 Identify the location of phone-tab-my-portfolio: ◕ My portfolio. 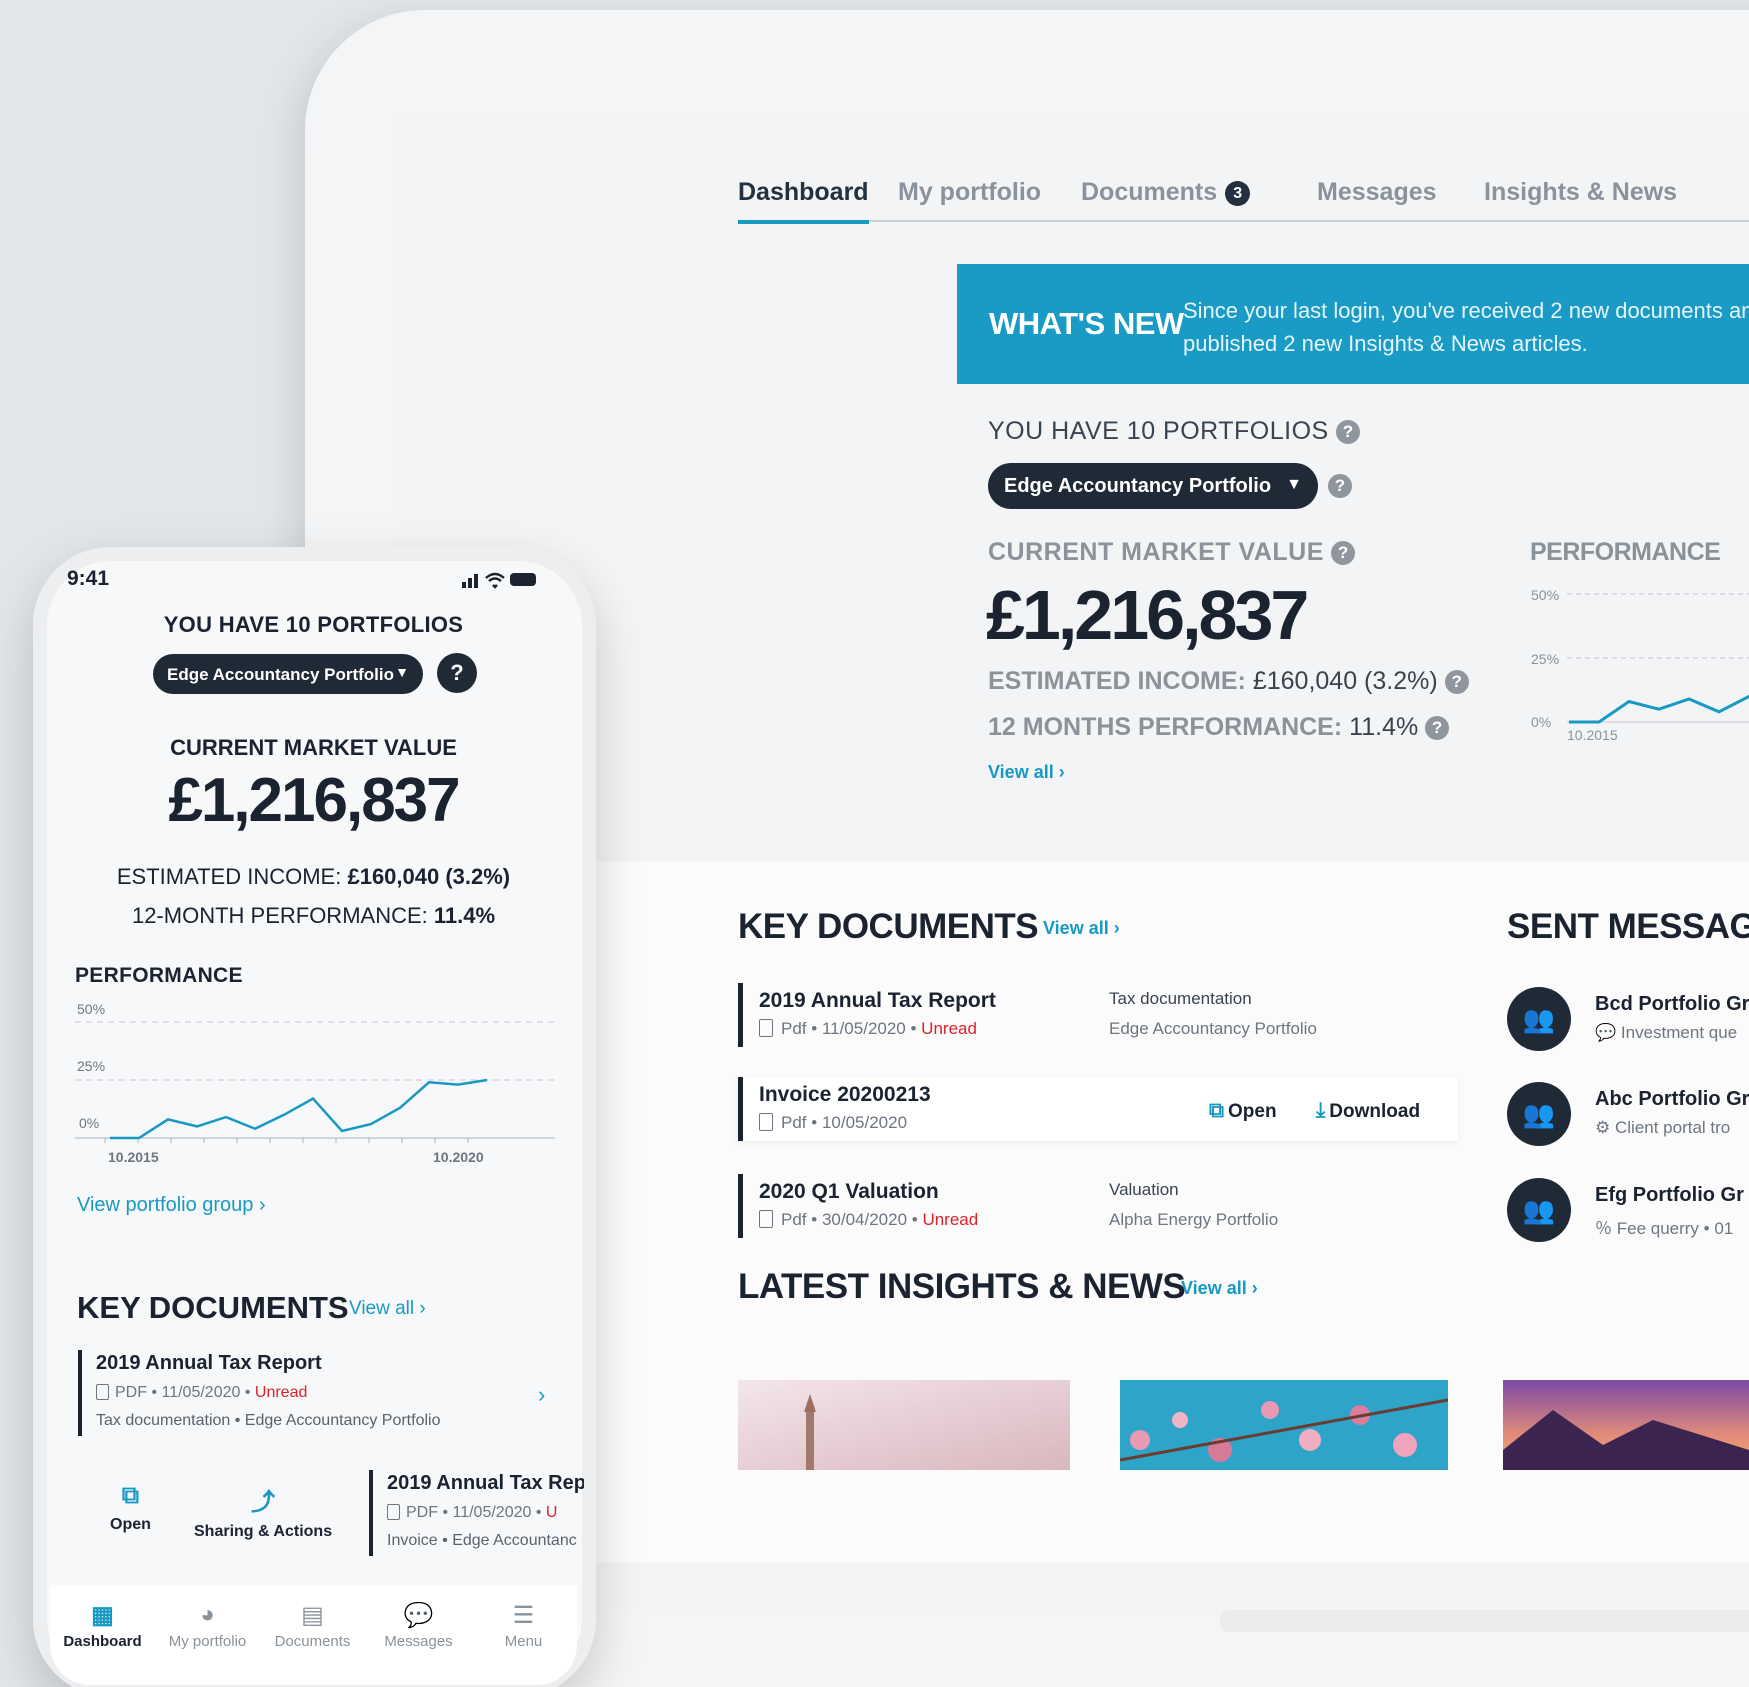
(207, 1625).